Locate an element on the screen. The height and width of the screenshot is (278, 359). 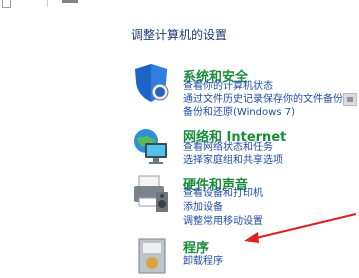
red-arrow-icon is located at coordinates (300, 228).